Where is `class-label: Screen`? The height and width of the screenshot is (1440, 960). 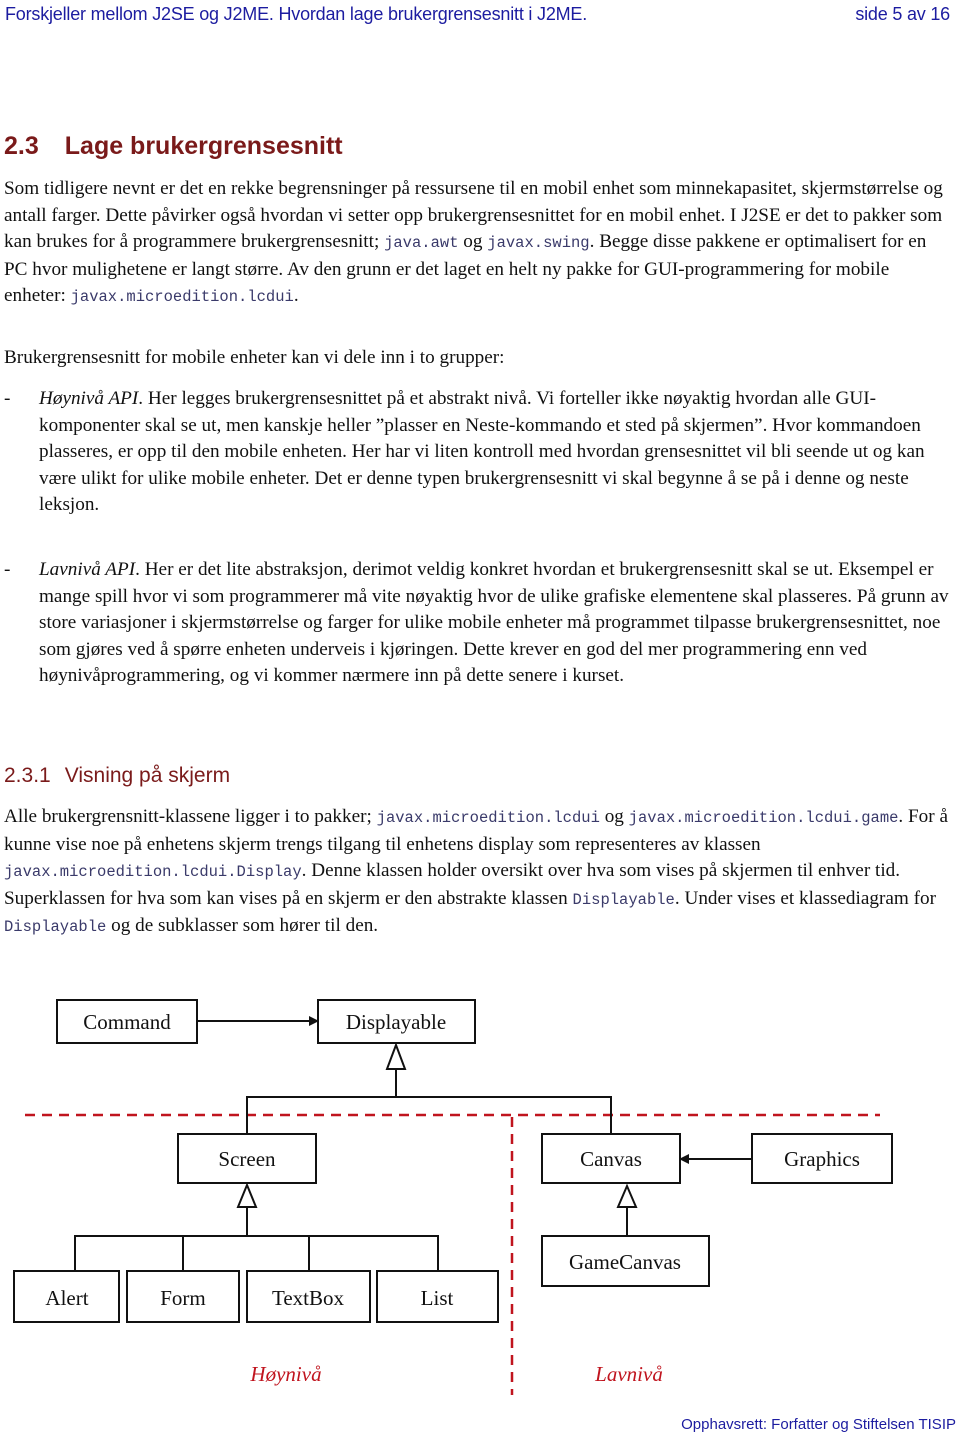
class-label: Screen is located at coordinates (247, 1159).